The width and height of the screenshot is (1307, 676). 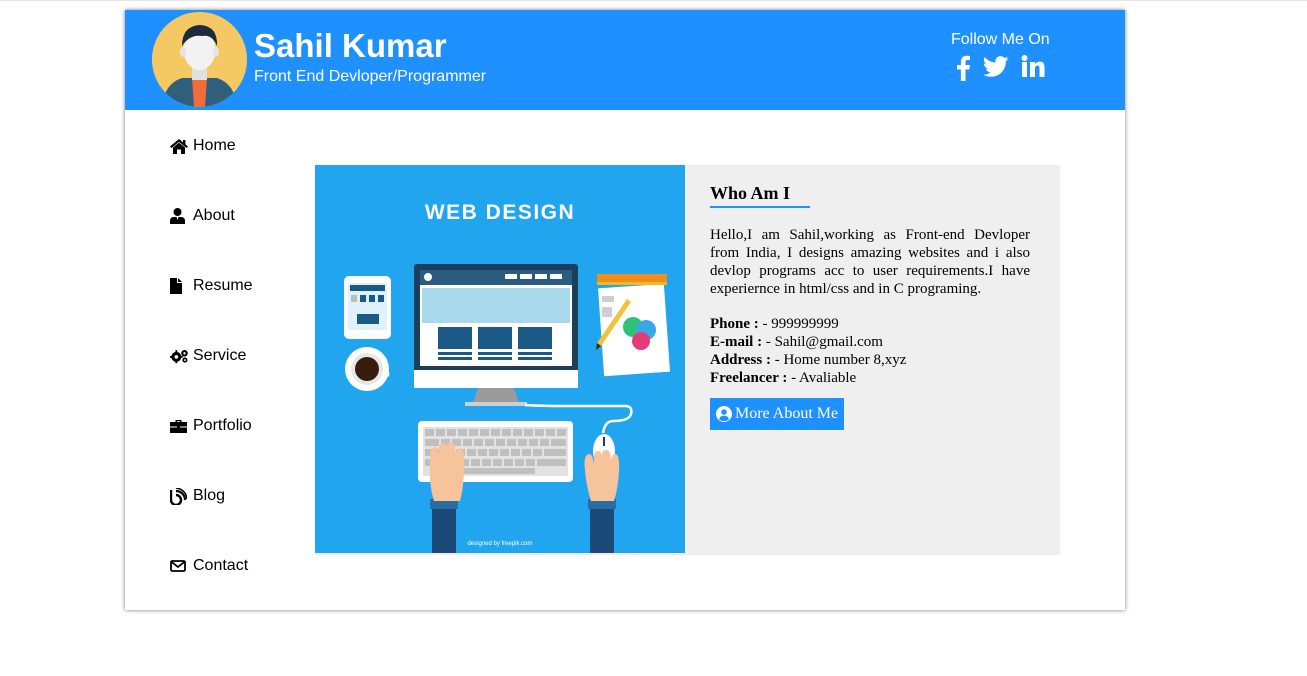 What do you see at coordinates (749, 377) in the screenshot?
I see `detail-label: Freelancer :` at bounding box center [749, 377].